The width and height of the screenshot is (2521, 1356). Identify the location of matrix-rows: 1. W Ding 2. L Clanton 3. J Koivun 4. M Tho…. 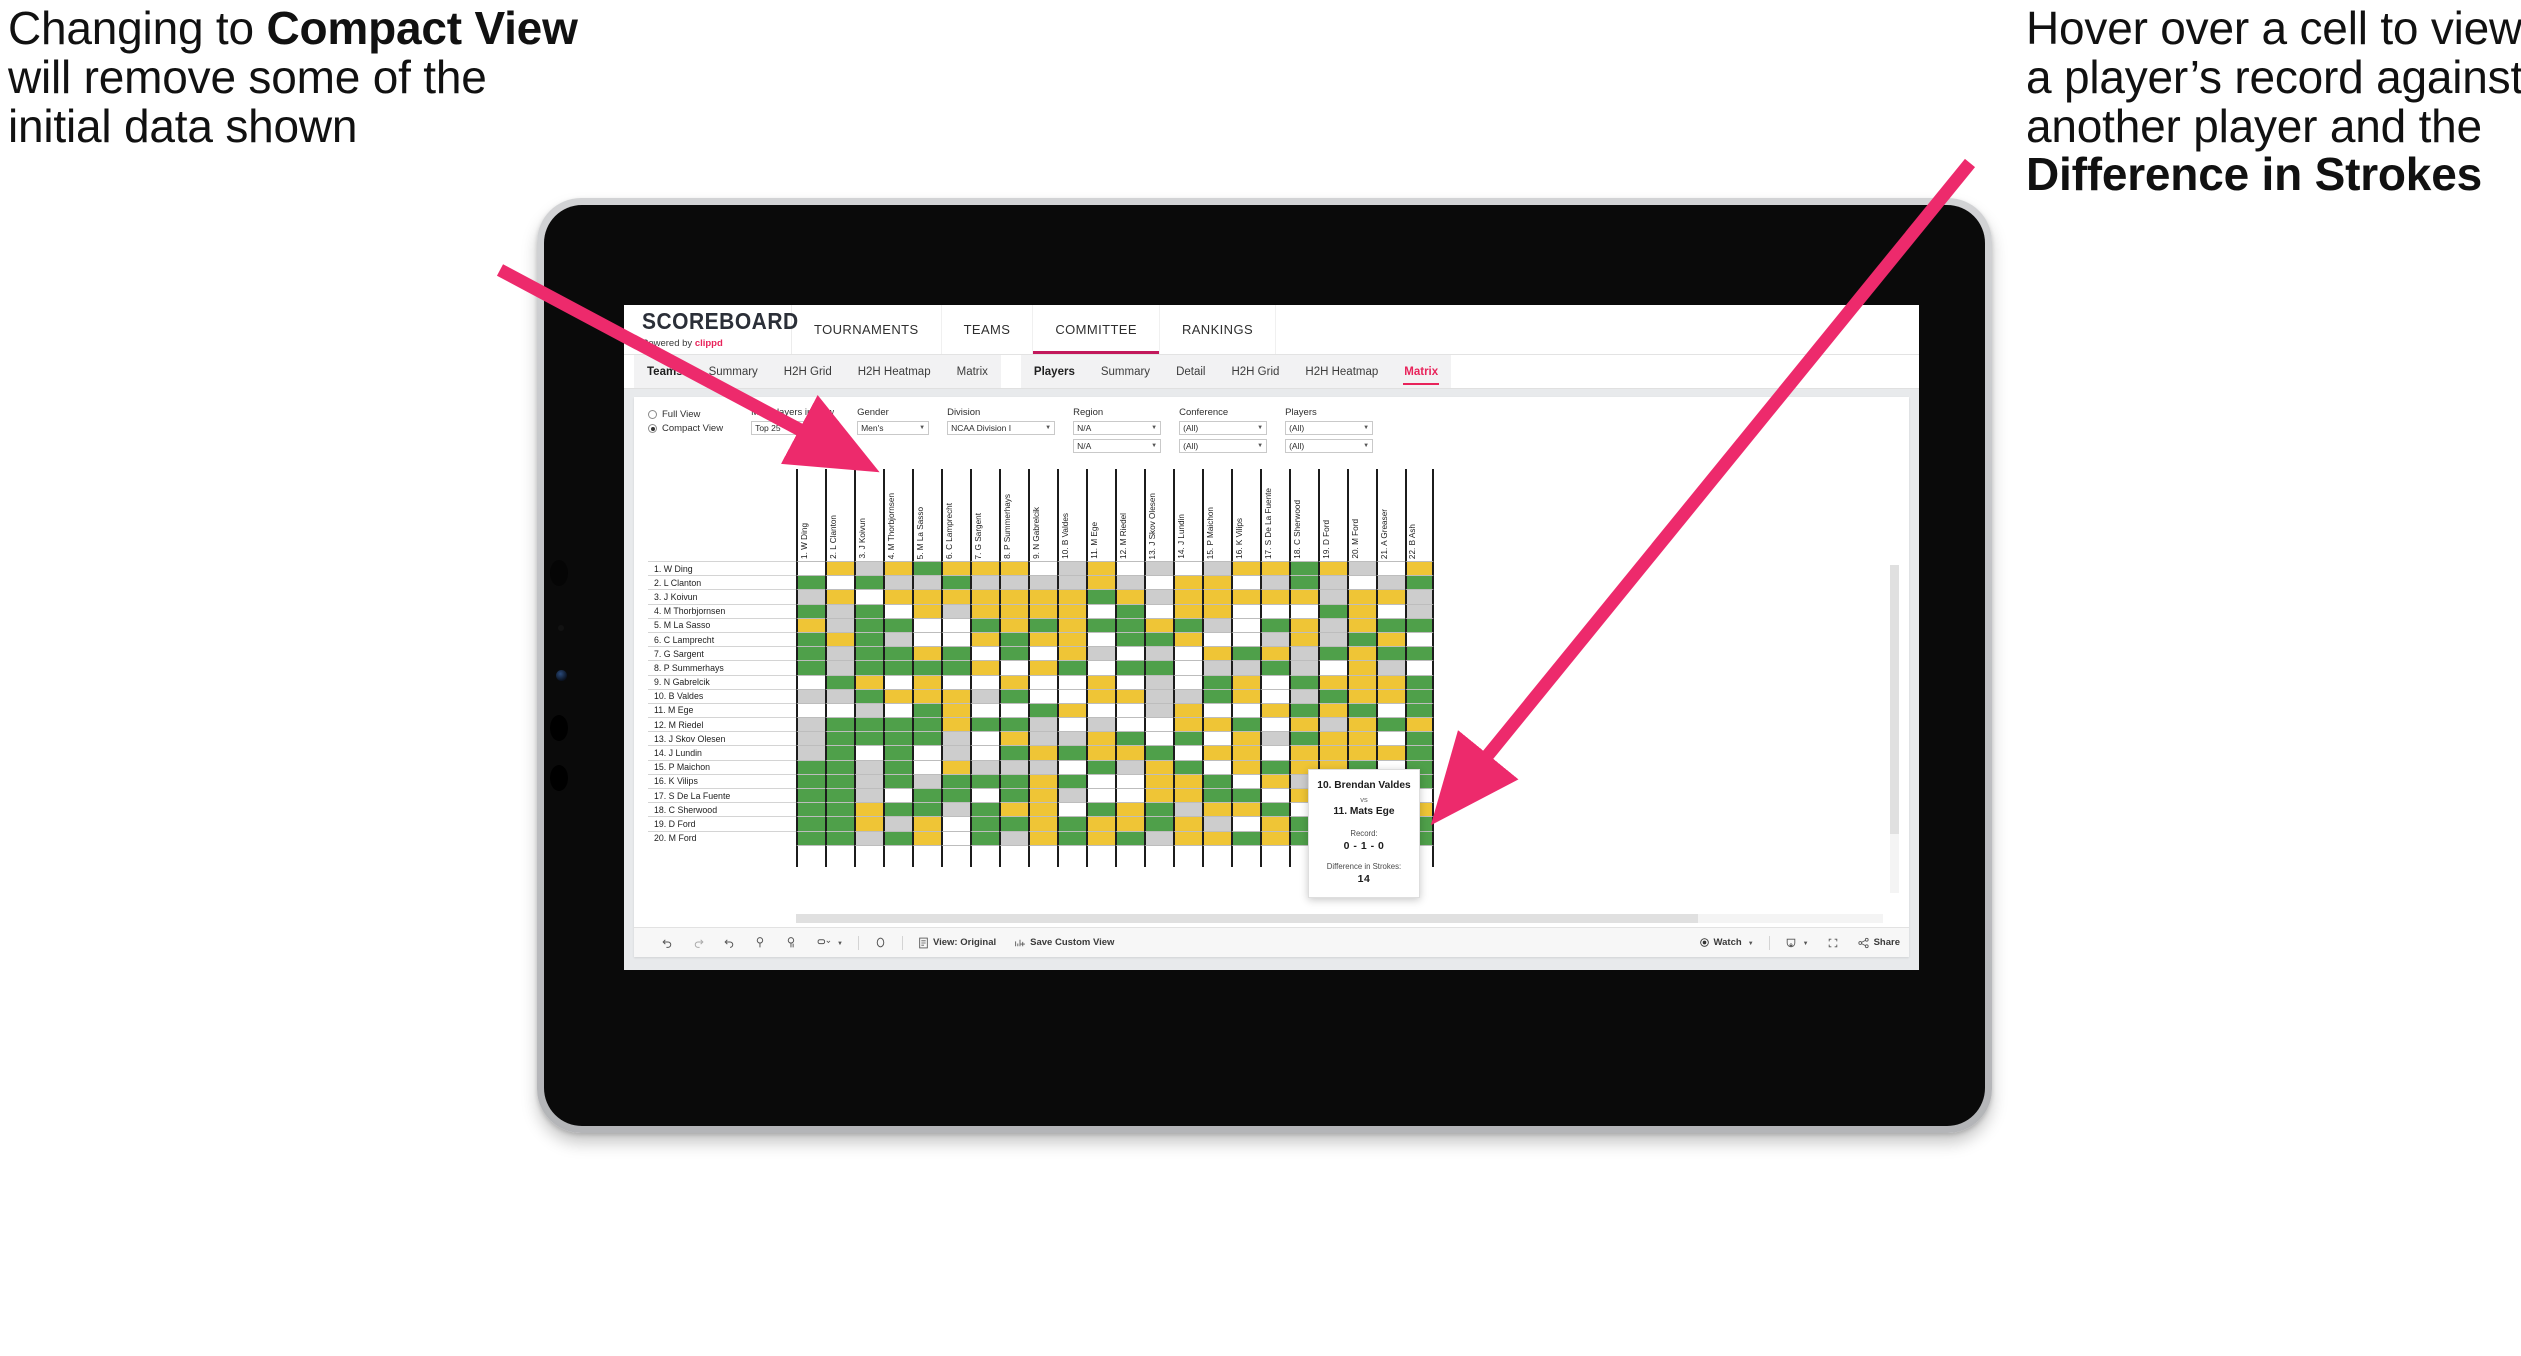
(1273, 703).